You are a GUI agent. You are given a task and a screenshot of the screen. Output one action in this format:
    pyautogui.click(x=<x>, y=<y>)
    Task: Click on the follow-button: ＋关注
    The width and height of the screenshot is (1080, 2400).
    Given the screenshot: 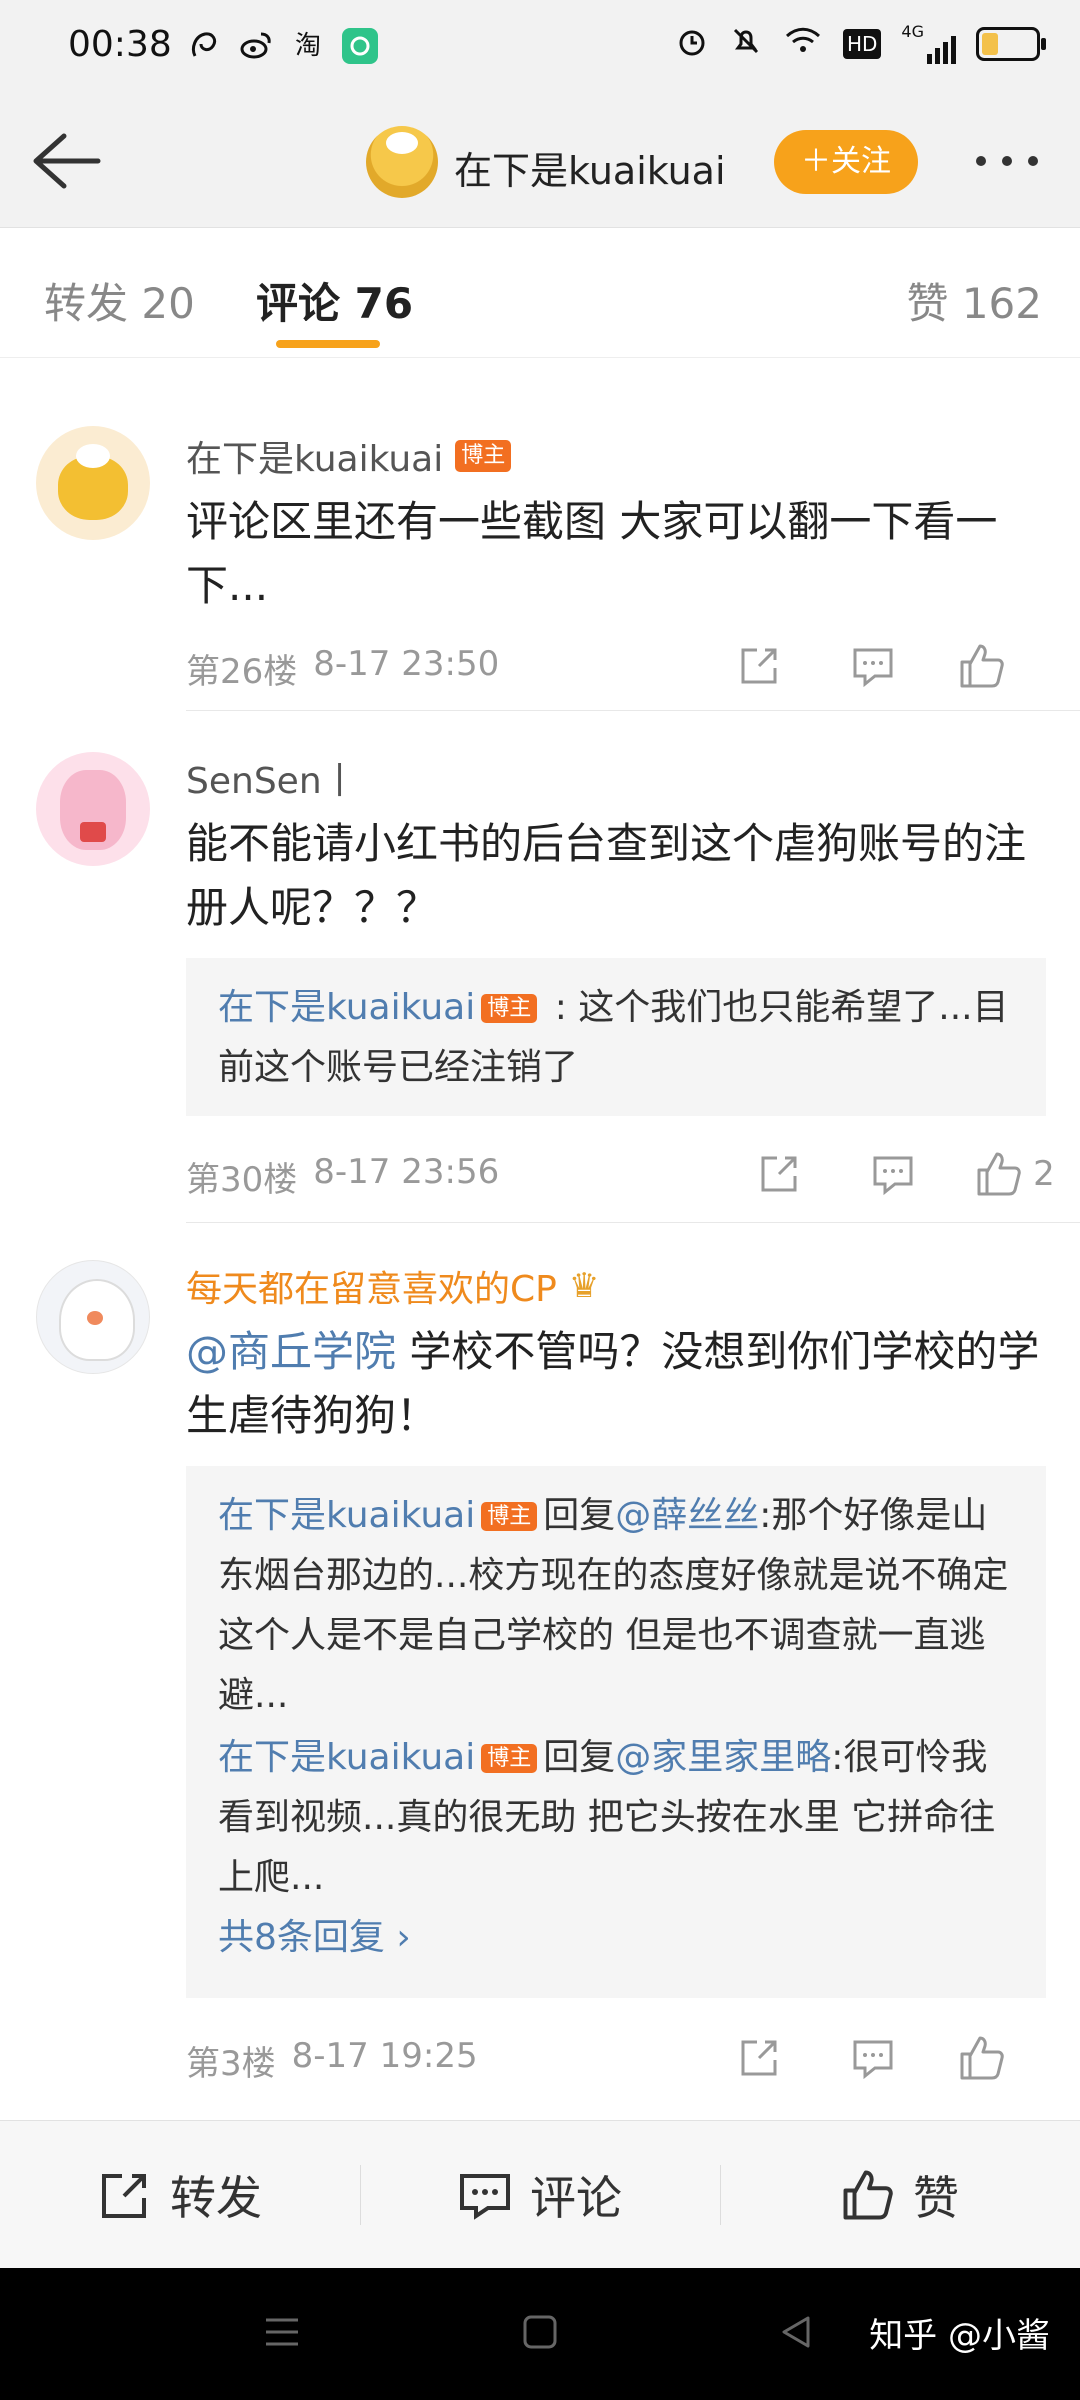 What is the action you would take?
    pyautogui.click(x=846, y=162)
    